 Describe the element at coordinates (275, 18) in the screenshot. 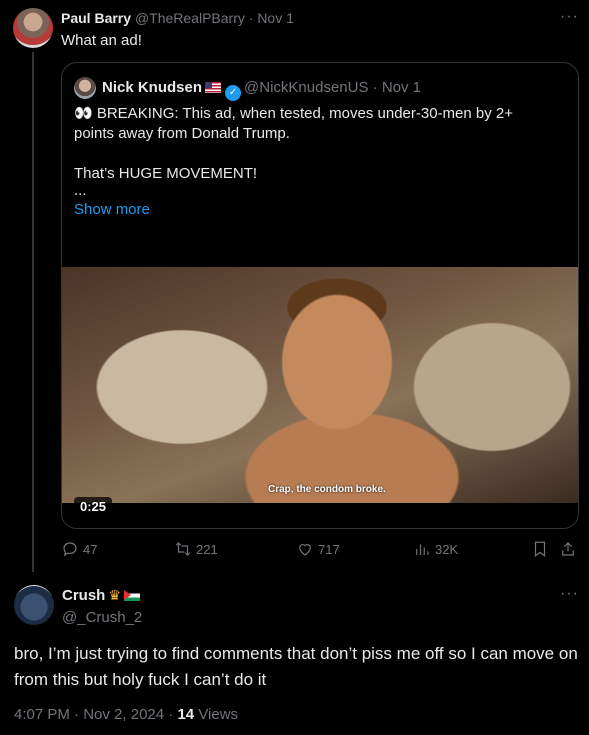

I see `post-date: Nov 1` at that location.